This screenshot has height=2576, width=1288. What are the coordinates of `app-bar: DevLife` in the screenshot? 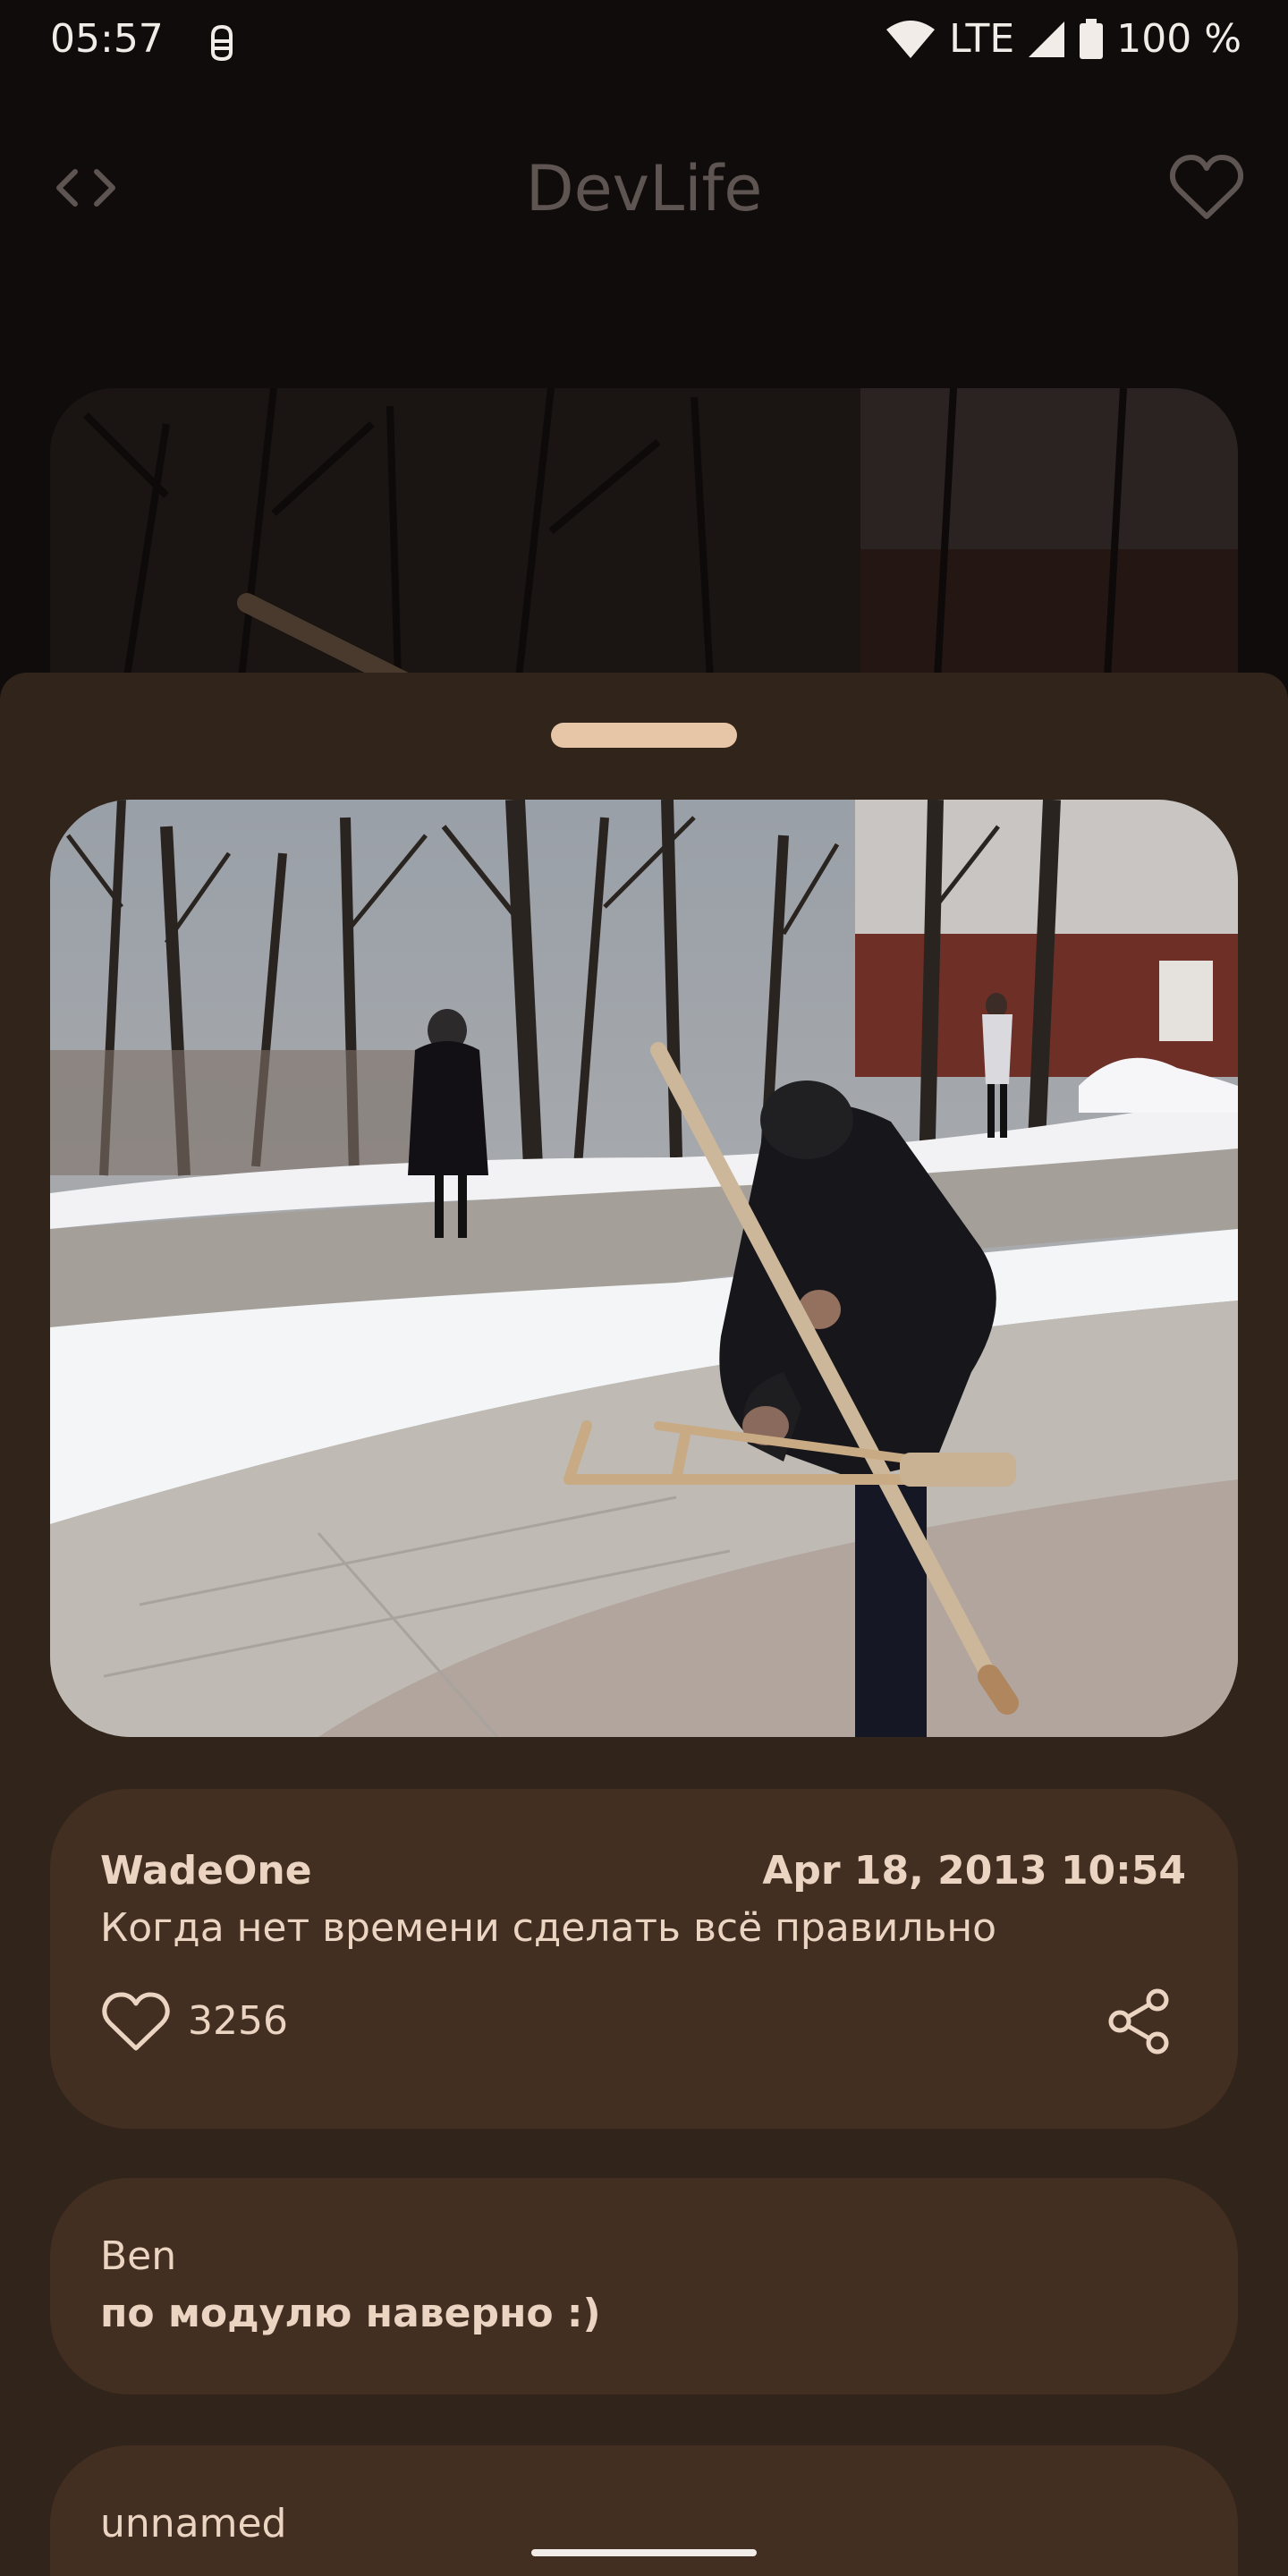 It's located at (644, 189).